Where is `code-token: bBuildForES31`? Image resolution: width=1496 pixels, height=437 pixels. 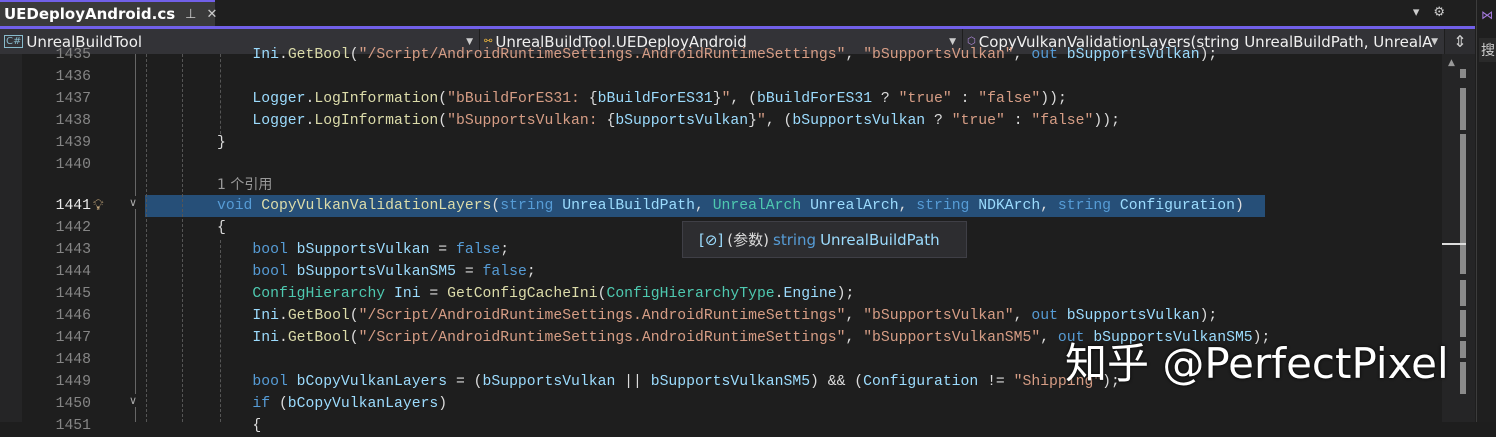
code-token: bBuildForES31 is located at coordinates (814, 99).